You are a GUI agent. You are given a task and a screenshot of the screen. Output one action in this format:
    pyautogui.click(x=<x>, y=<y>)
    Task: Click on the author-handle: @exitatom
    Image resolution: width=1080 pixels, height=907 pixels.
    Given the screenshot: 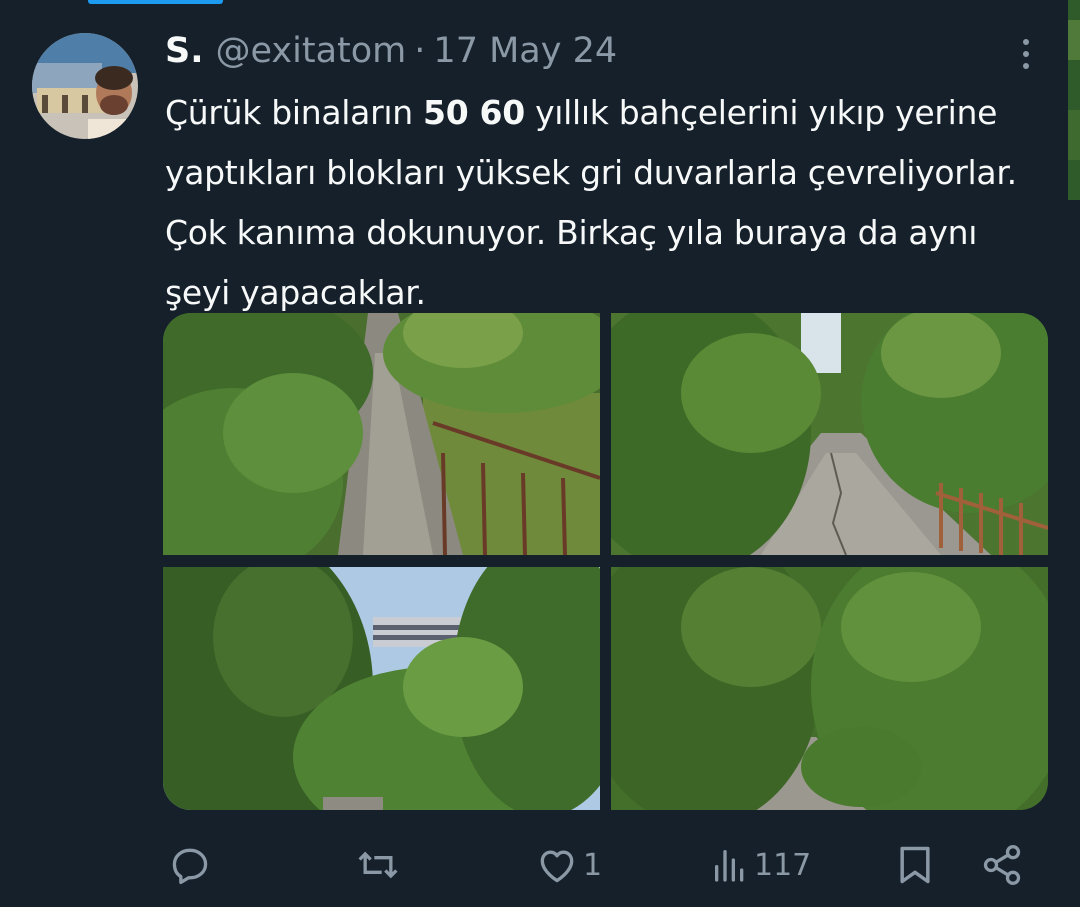 What is the action you would take?
    pyautogui.click(x=311, y=51)
    